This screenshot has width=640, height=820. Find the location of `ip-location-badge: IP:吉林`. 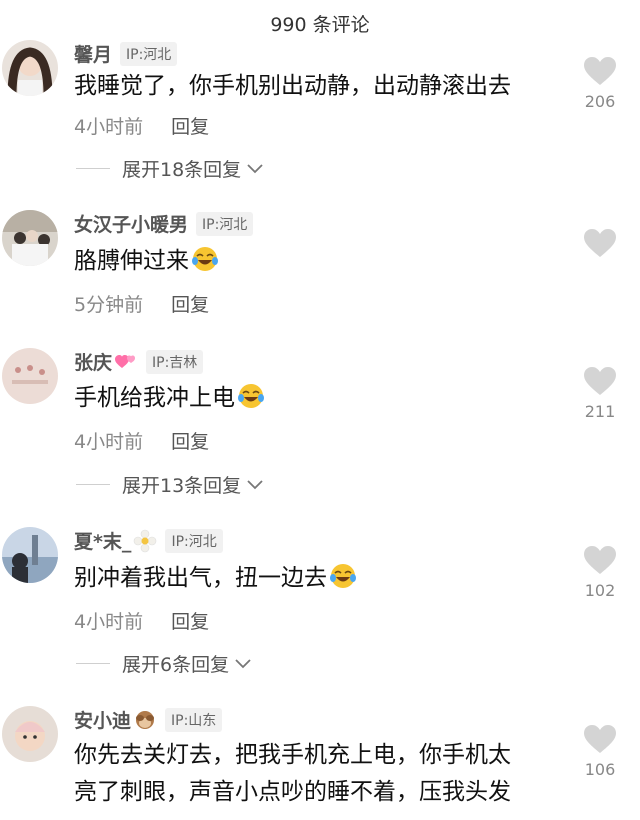

ip-location-badge: IP:吉林 is located at coordinates (175, 361).